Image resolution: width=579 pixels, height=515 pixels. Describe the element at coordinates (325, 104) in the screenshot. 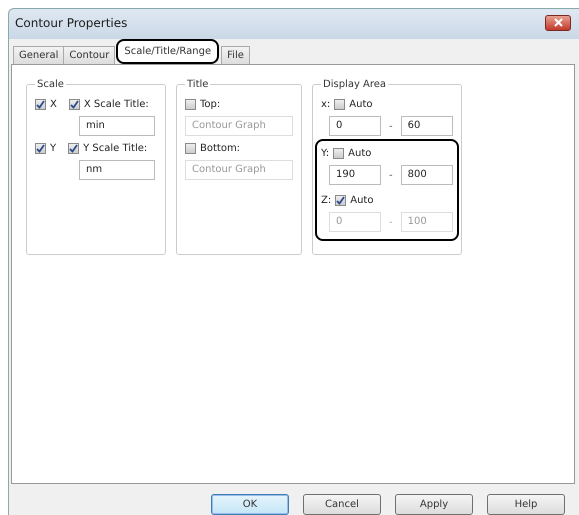

I see `axis-label: x:` at that location.